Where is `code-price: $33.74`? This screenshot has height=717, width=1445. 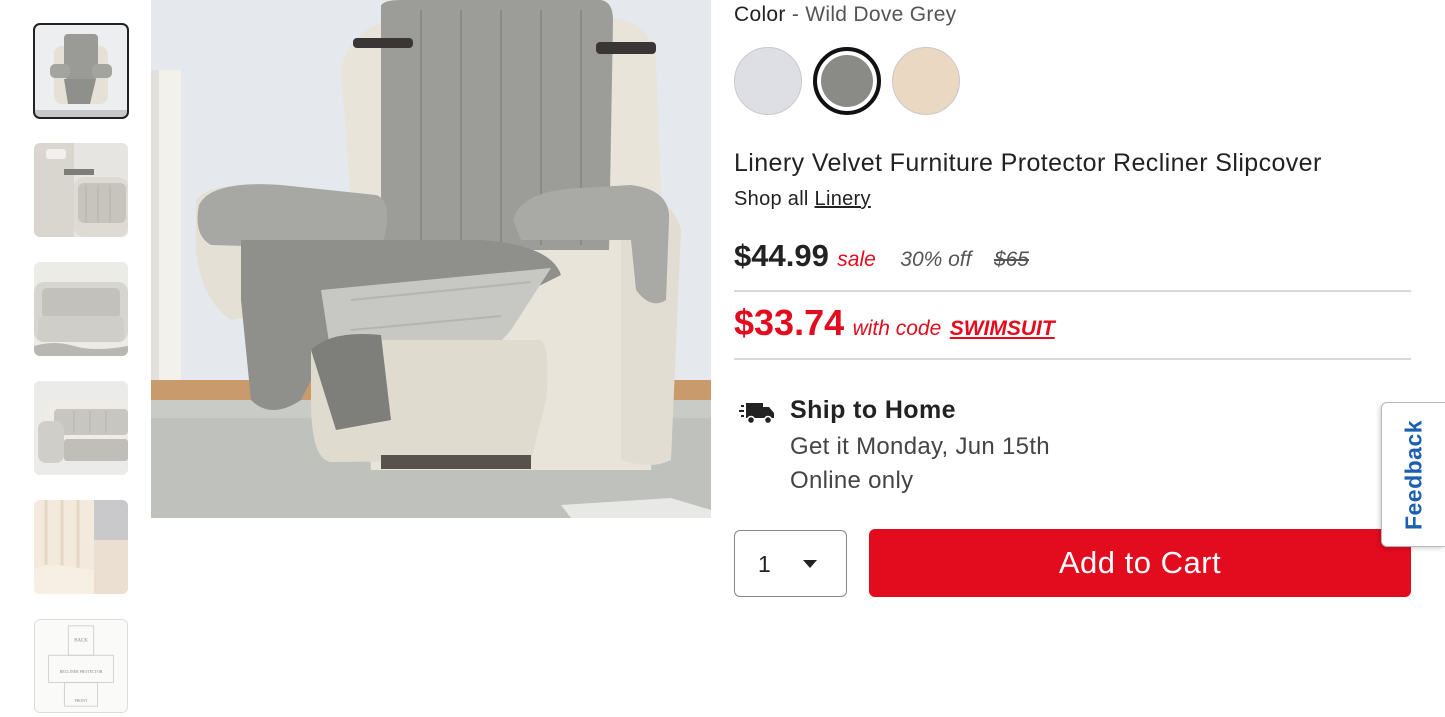 code-price: $33.74 is located at coordinates (789, 322).